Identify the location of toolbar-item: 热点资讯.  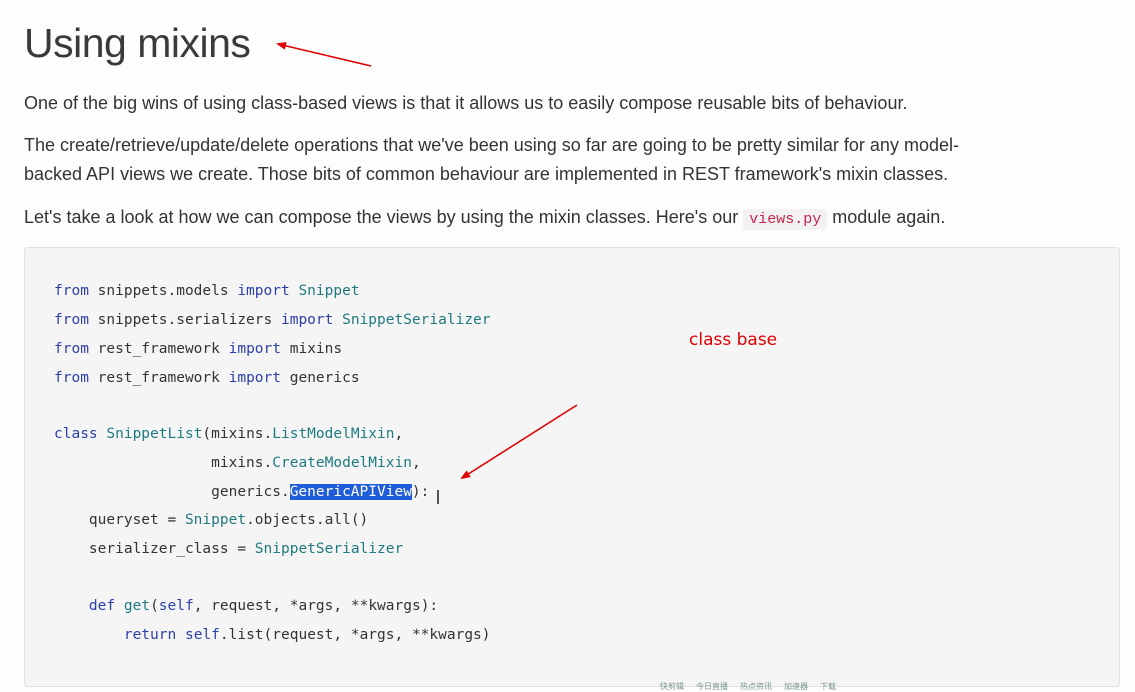
(756, 686).